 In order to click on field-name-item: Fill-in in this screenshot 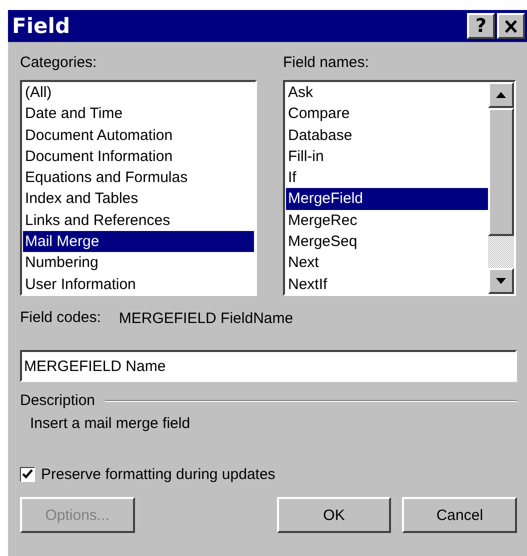, I will do `click(387, 157)`.